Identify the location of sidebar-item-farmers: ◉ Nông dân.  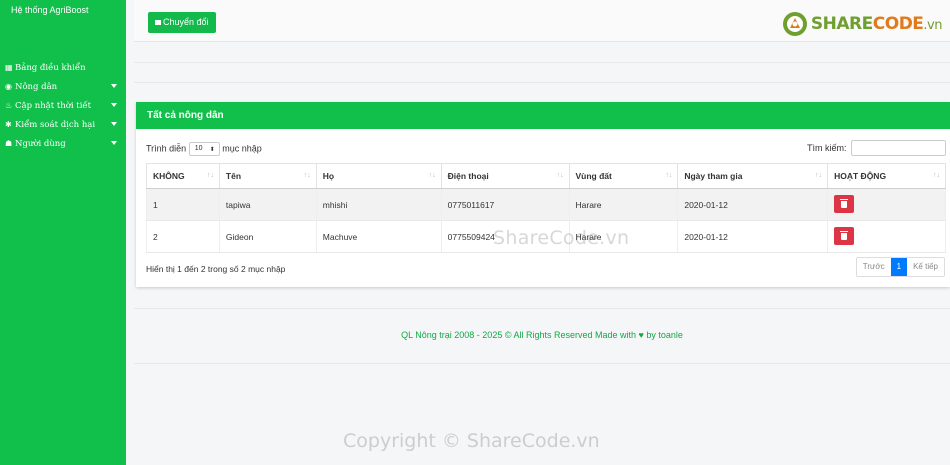
(63, 86).